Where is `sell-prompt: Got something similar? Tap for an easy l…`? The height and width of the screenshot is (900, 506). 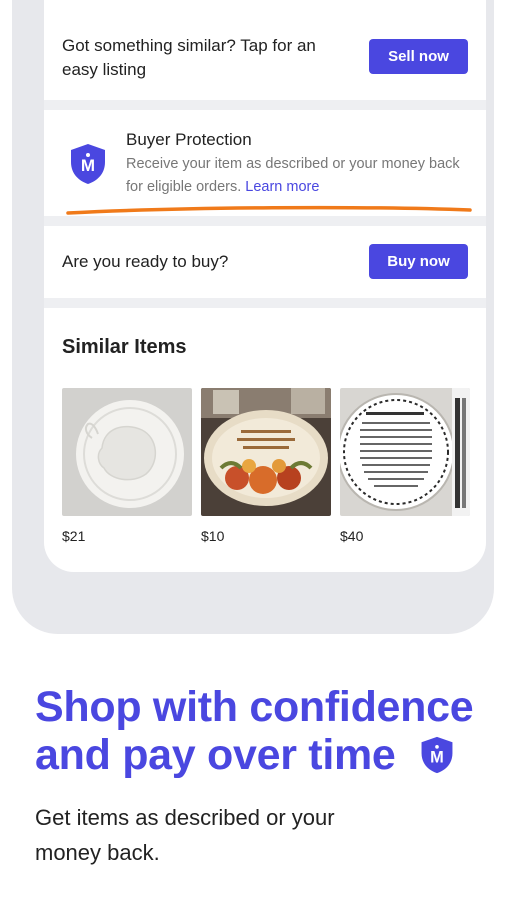
sell-prompt: Got something similar? Tap for an easy l… is located at coordinates (189, 57).